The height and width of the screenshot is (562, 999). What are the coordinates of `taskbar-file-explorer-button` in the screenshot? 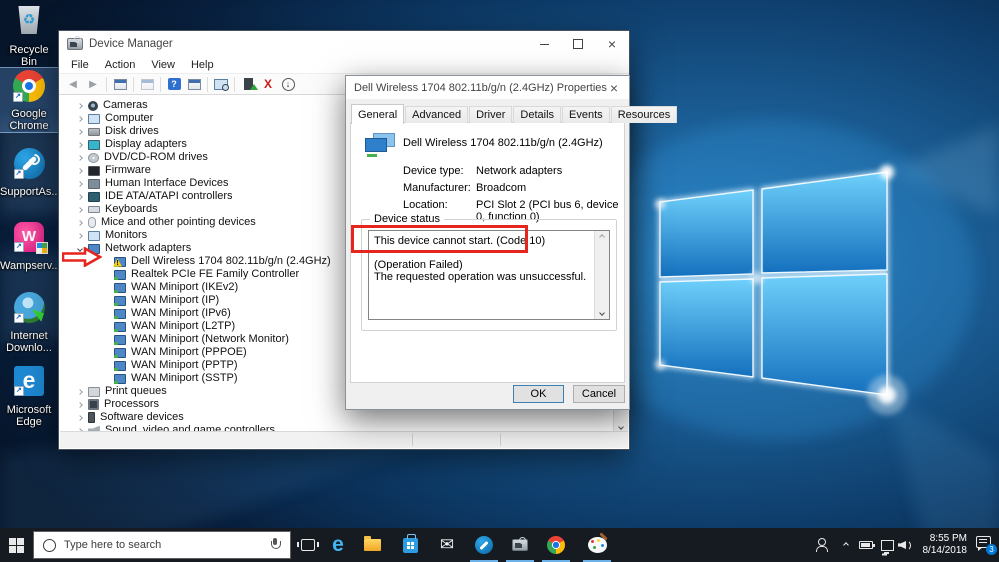 It's located at (372, 545).